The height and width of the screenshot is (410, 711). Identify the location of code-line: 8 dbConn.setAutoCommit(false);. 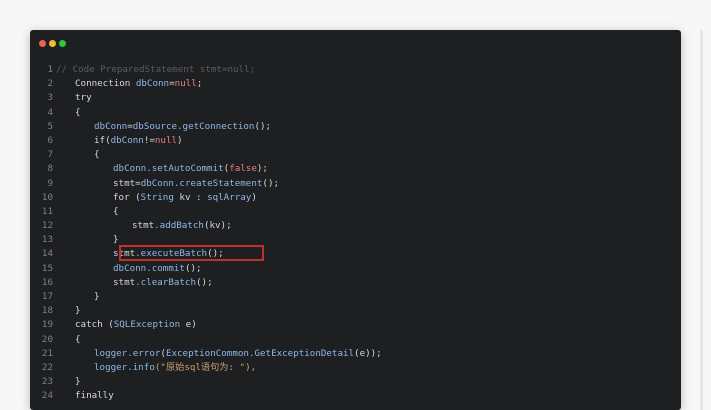
(349, 169).